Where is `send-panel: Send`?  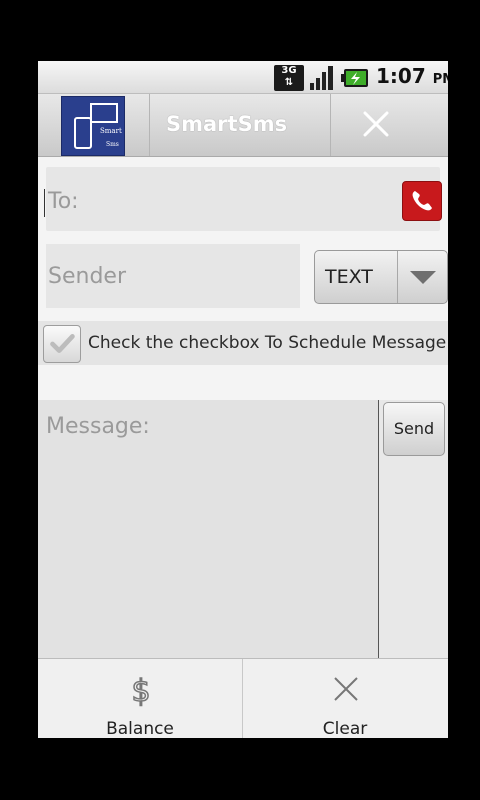 send-panel: Send is located at coordinates (413, 529).